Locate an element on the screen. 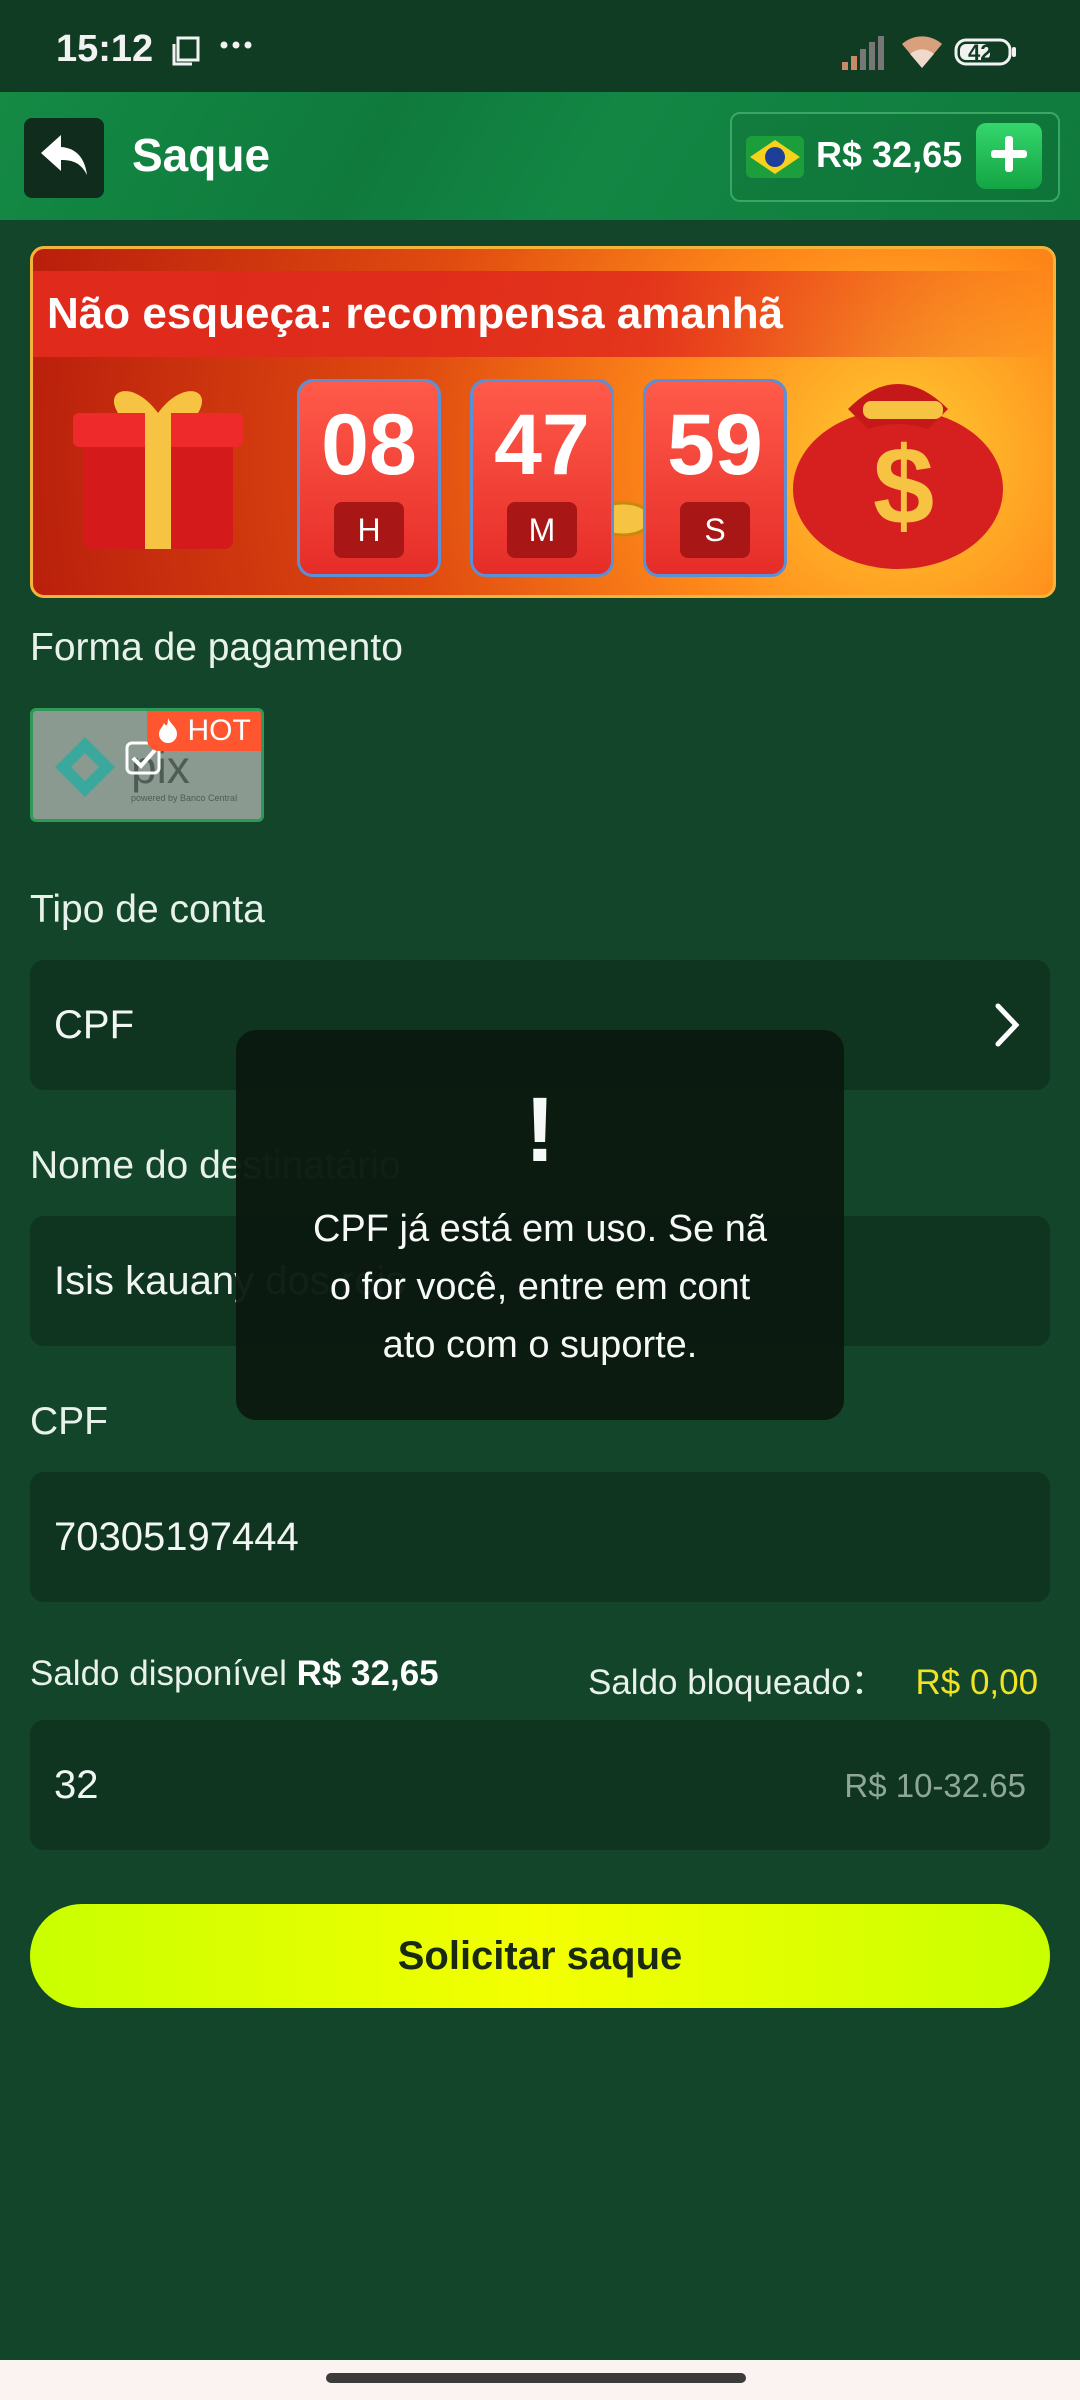 The width and height of the screenshot is (1080, 2400). top-bar: Saque R$ 32,65 is located at coordinates (540, 156).